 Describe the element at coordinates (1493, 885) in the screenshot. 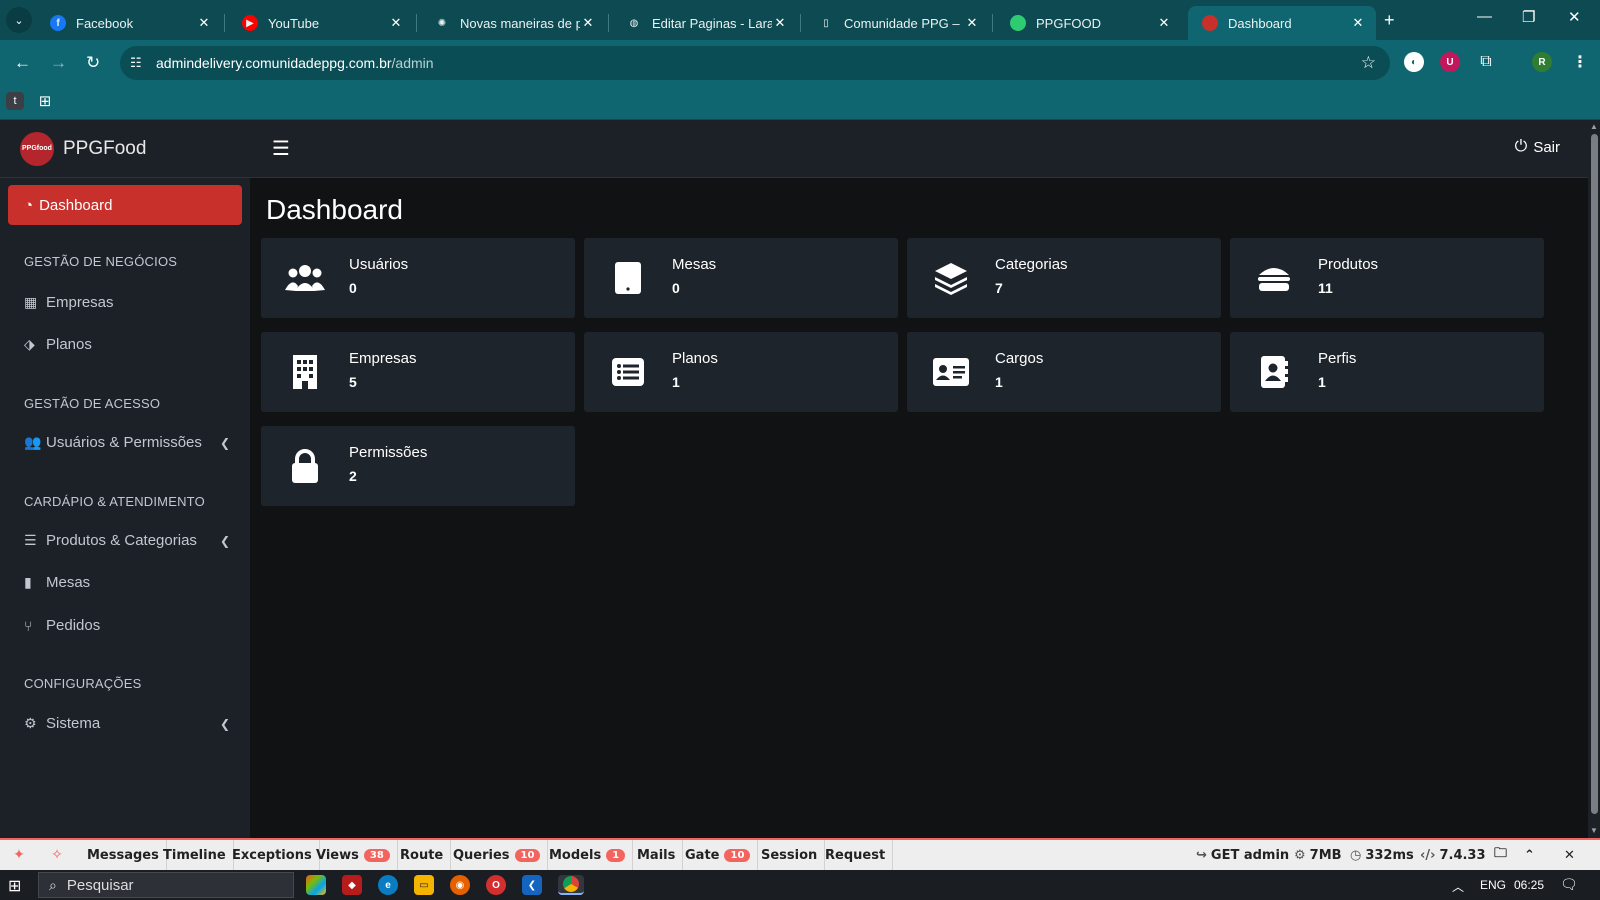

I see `language-indicator: ENG` at that location.